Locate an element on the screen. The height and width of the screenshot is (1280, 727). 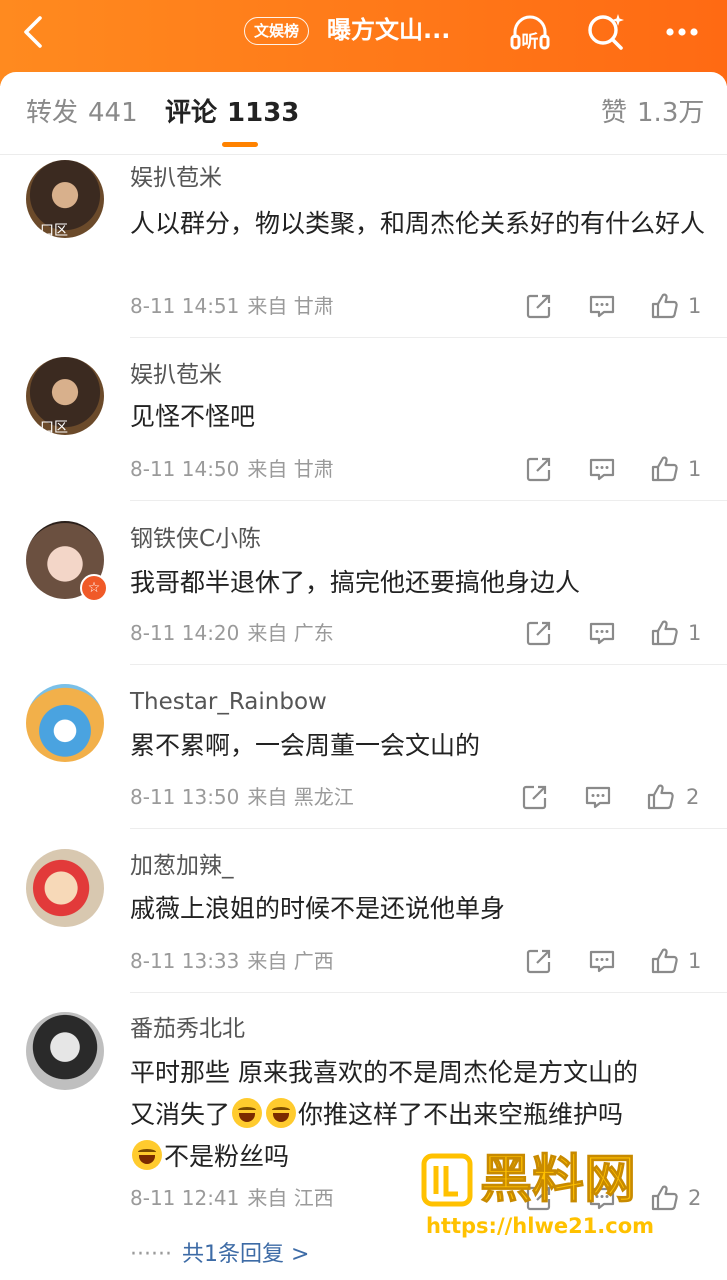
verified-badge: ☆ is located at coordinates (94, 588).